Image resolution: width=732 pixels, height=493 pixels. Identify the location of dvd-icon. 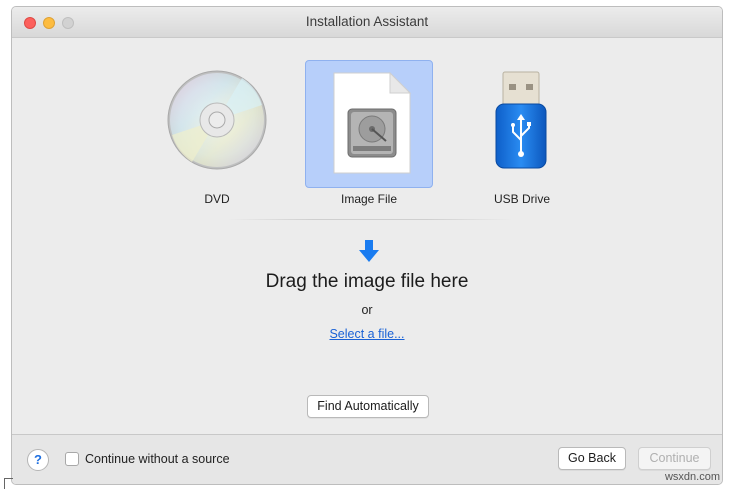
(217, 120).